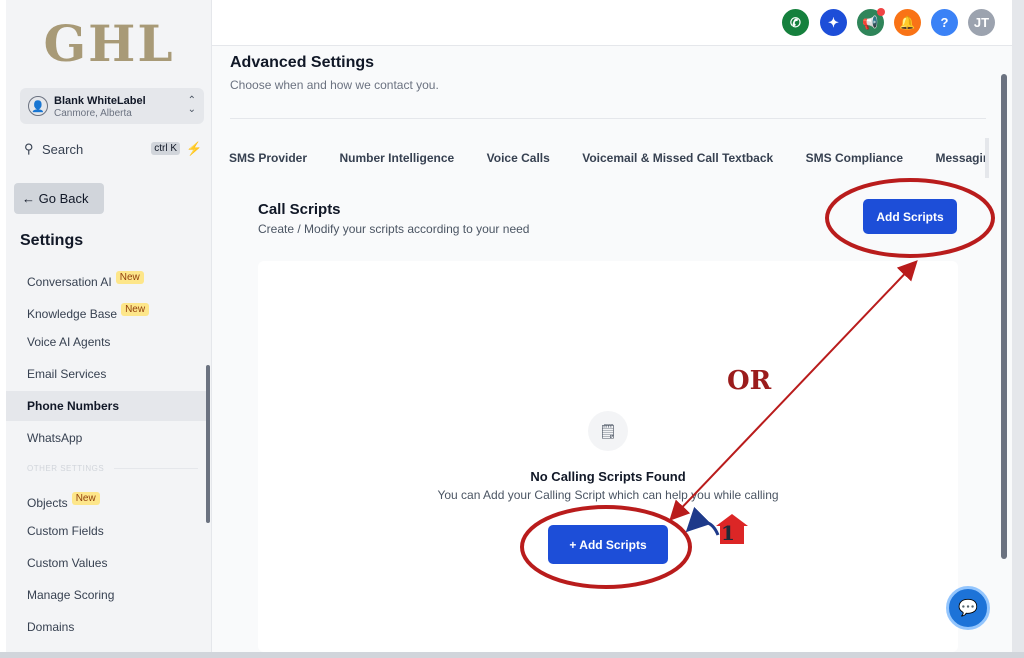 The image size is (1024, 658). What do you see at coordinates (981, 22) in the screenshot?
I see `user-avatar: JT` at bounding box center [981, 22].